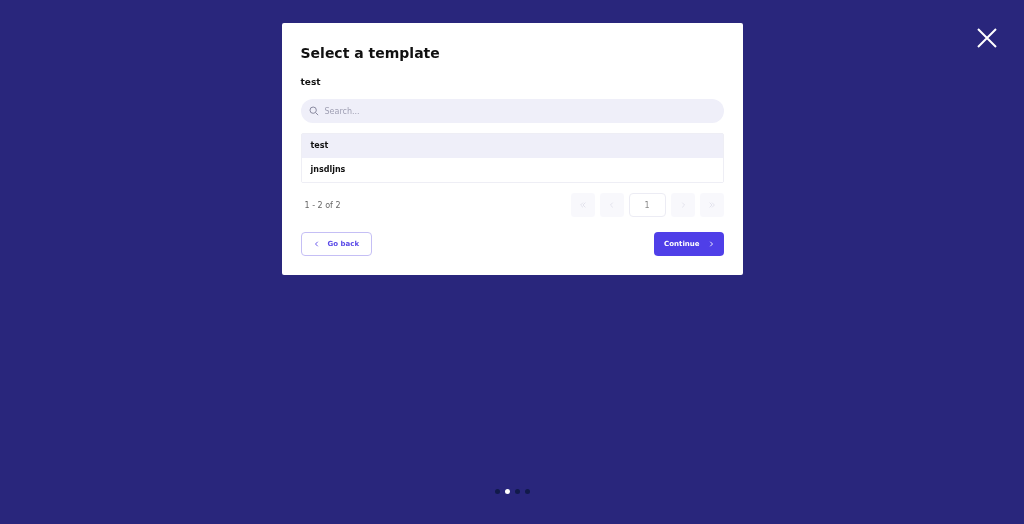 Image resolution: width=1024 pixels, height=524 pixels. I want to click on search-icon, so click(313, 111).